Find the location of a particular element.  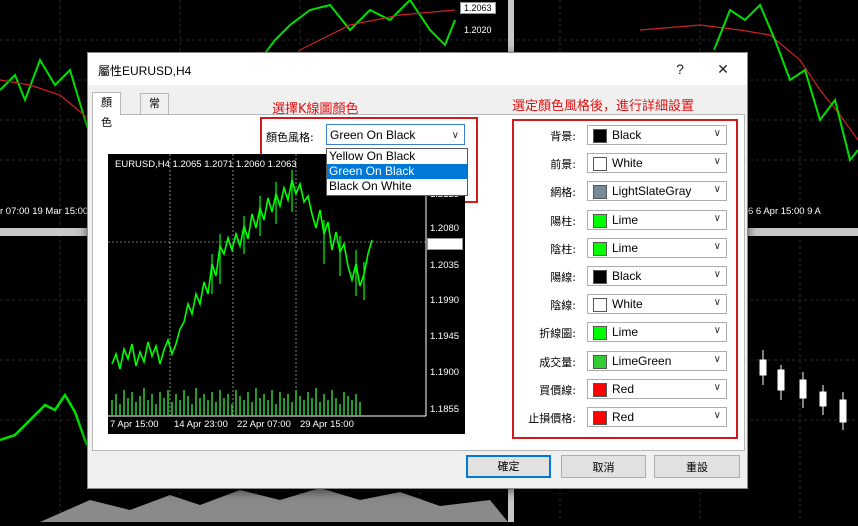

color-row-label: 止損價格: is located at coordinates (552, 418).